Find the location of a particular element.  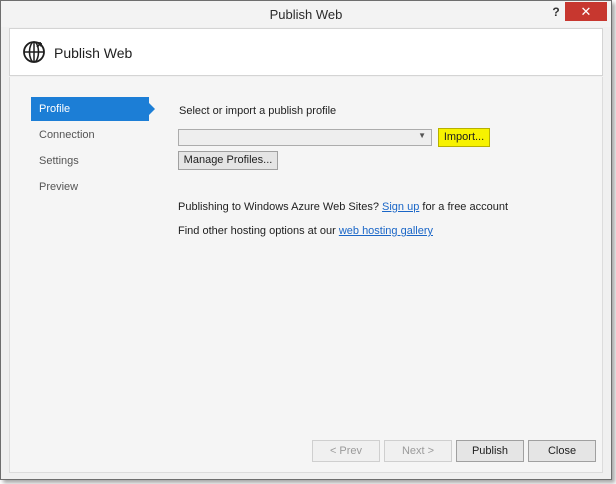

profile-select: ▼ is located at coordinates (305, 137).